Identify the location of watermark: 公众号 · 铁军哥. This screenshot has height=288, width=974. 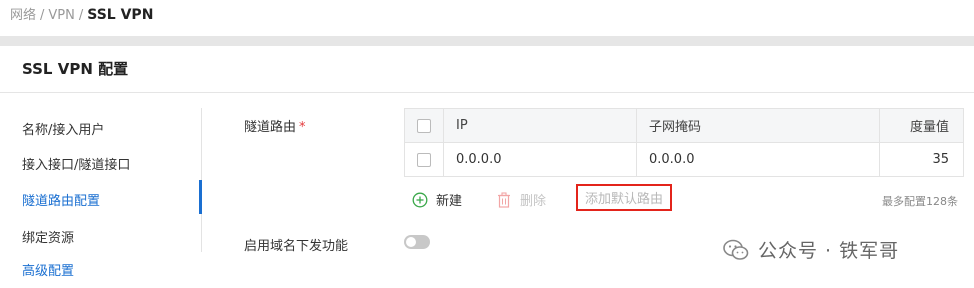
(810, 249).